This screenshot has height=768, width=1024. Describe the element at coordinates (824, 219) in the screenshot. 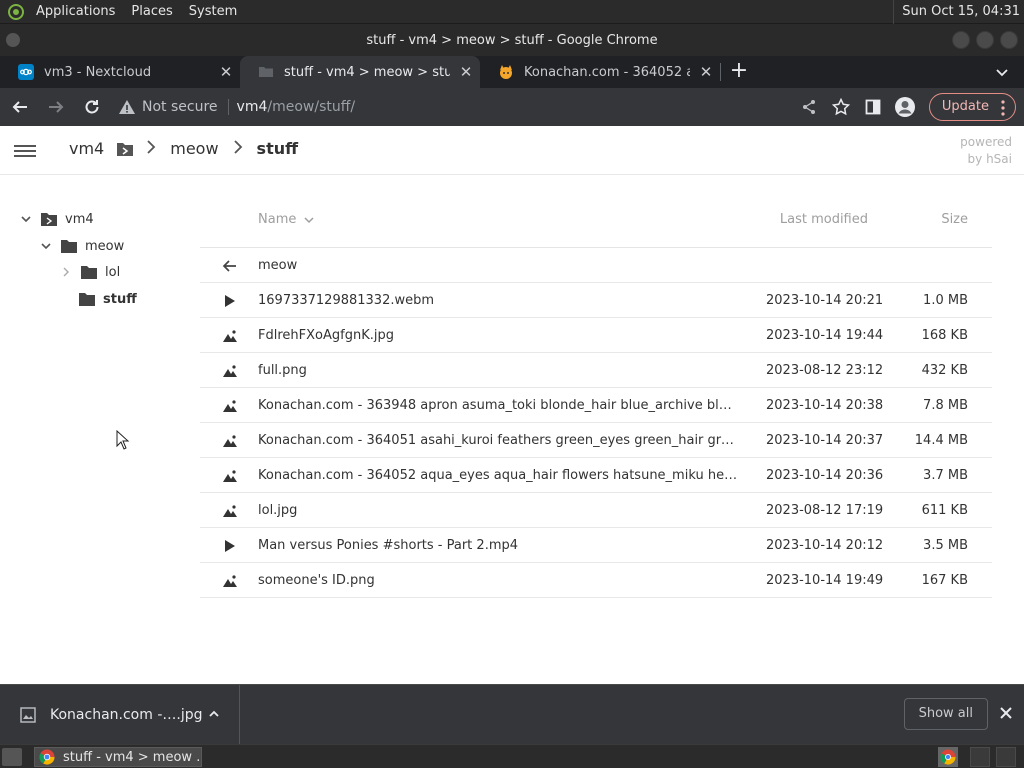

I see `column-modified-header: Last modified` at that location.